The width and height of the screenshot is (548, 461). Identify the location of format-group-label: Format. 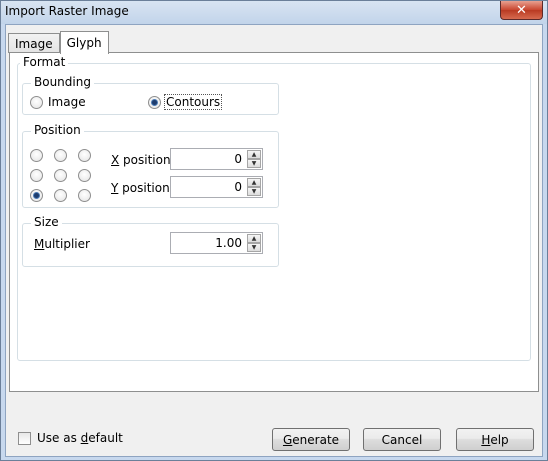
(44, 62).